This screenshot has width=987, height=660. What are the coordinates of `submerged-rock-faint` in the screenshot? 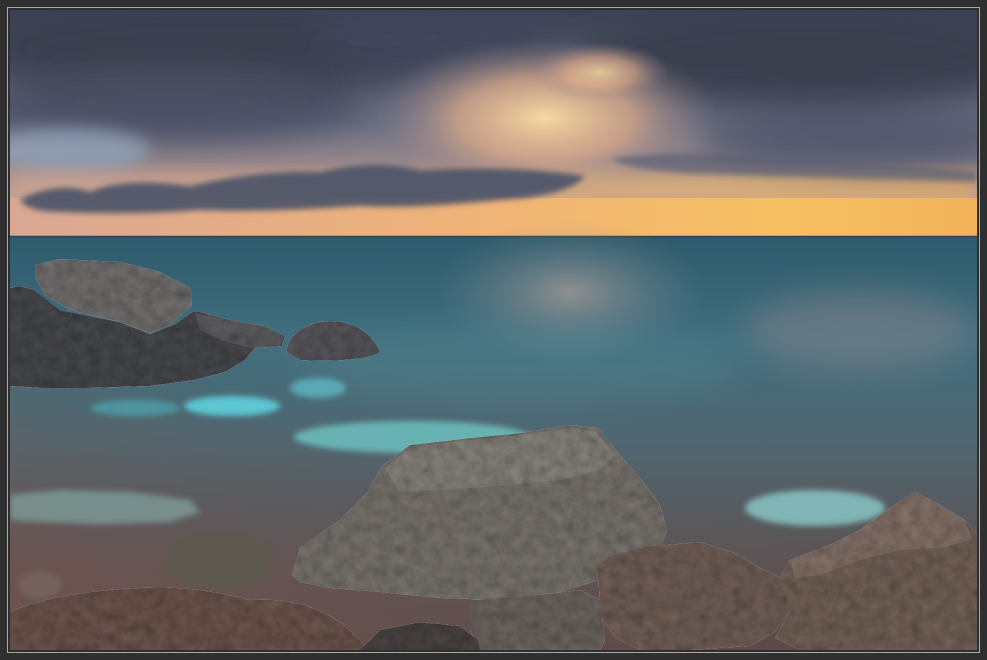 It's located at (40, 585).